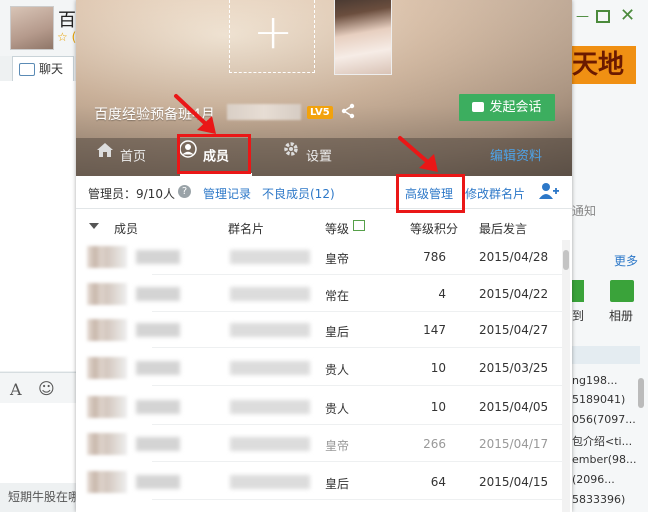  I want to click on member-last-speak: 2015/04/27, so click(514, 330).